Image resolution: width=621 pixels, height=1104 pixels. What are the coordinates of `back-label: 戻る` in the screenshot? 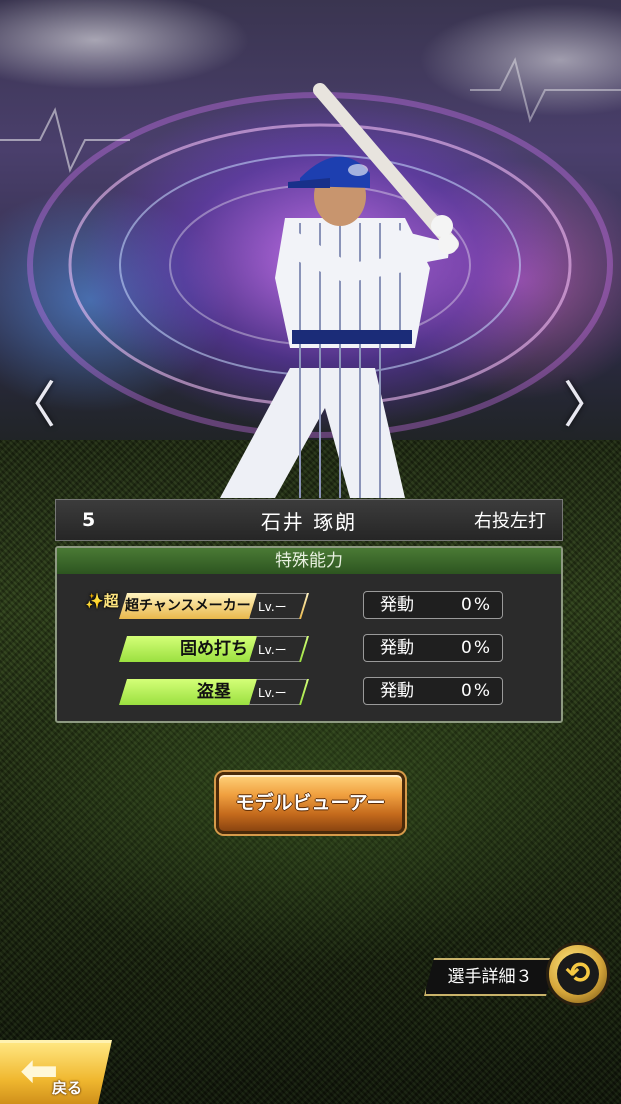 It's located at (67, 1088).